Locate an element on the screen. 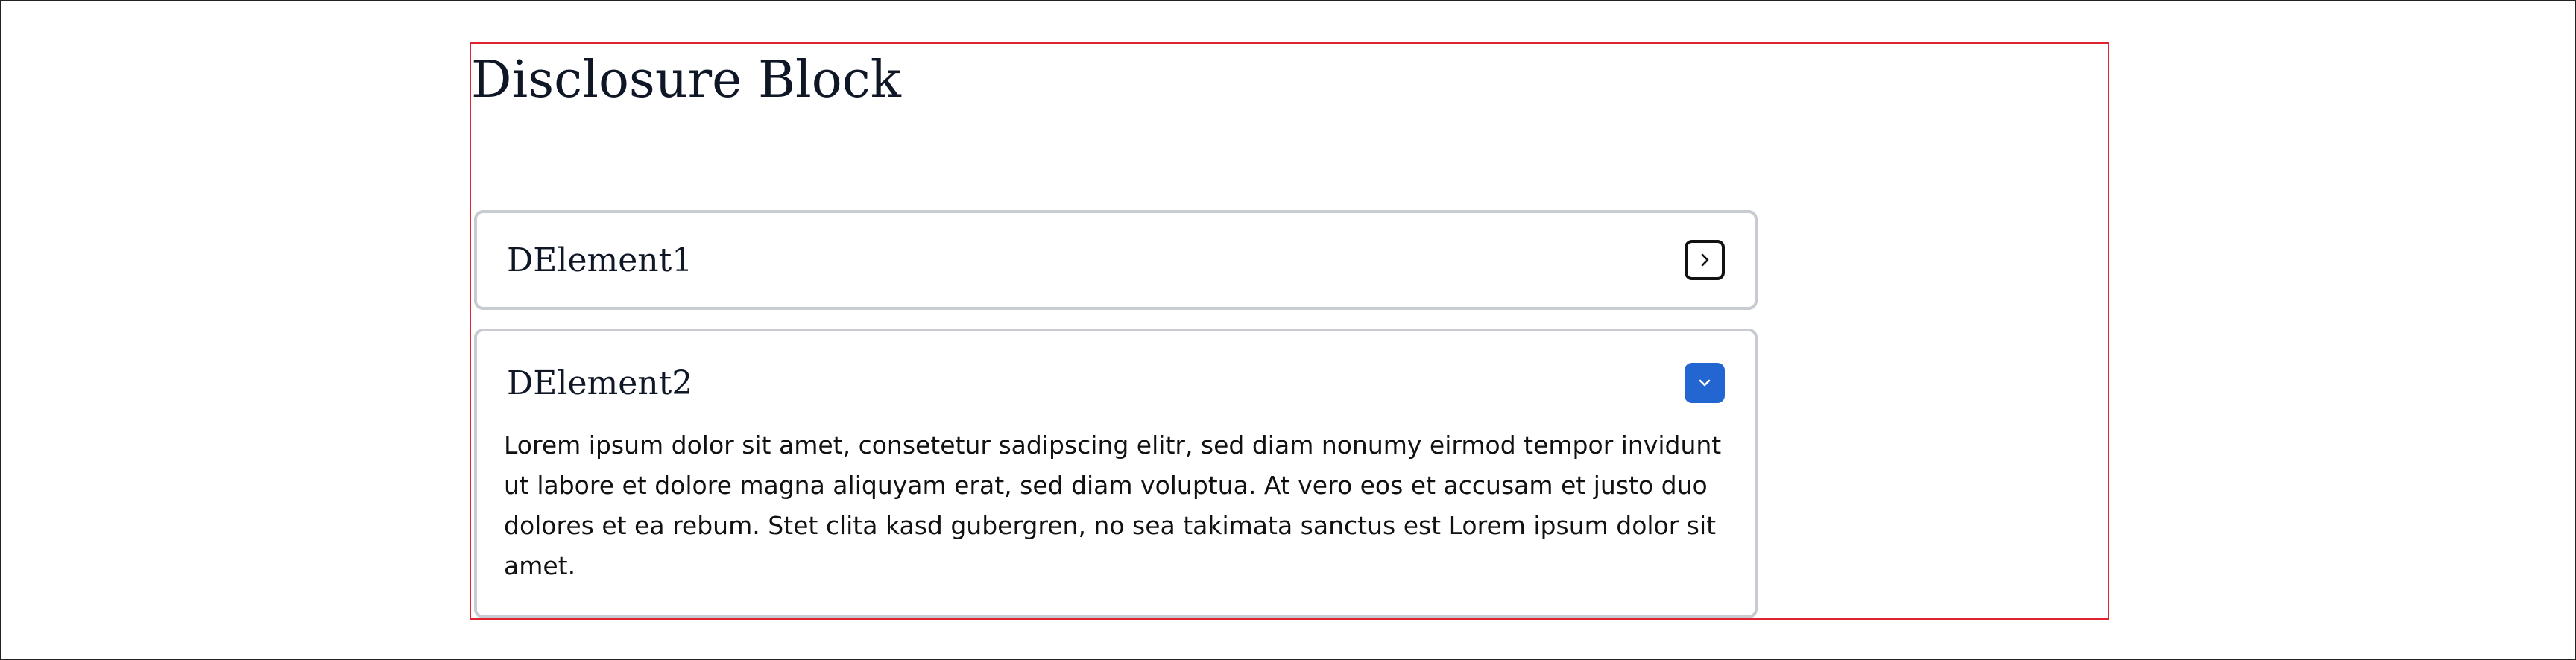 This screenshot has height=660, width=2576. chevron-right-icon is located at coordinates (1705, 260).